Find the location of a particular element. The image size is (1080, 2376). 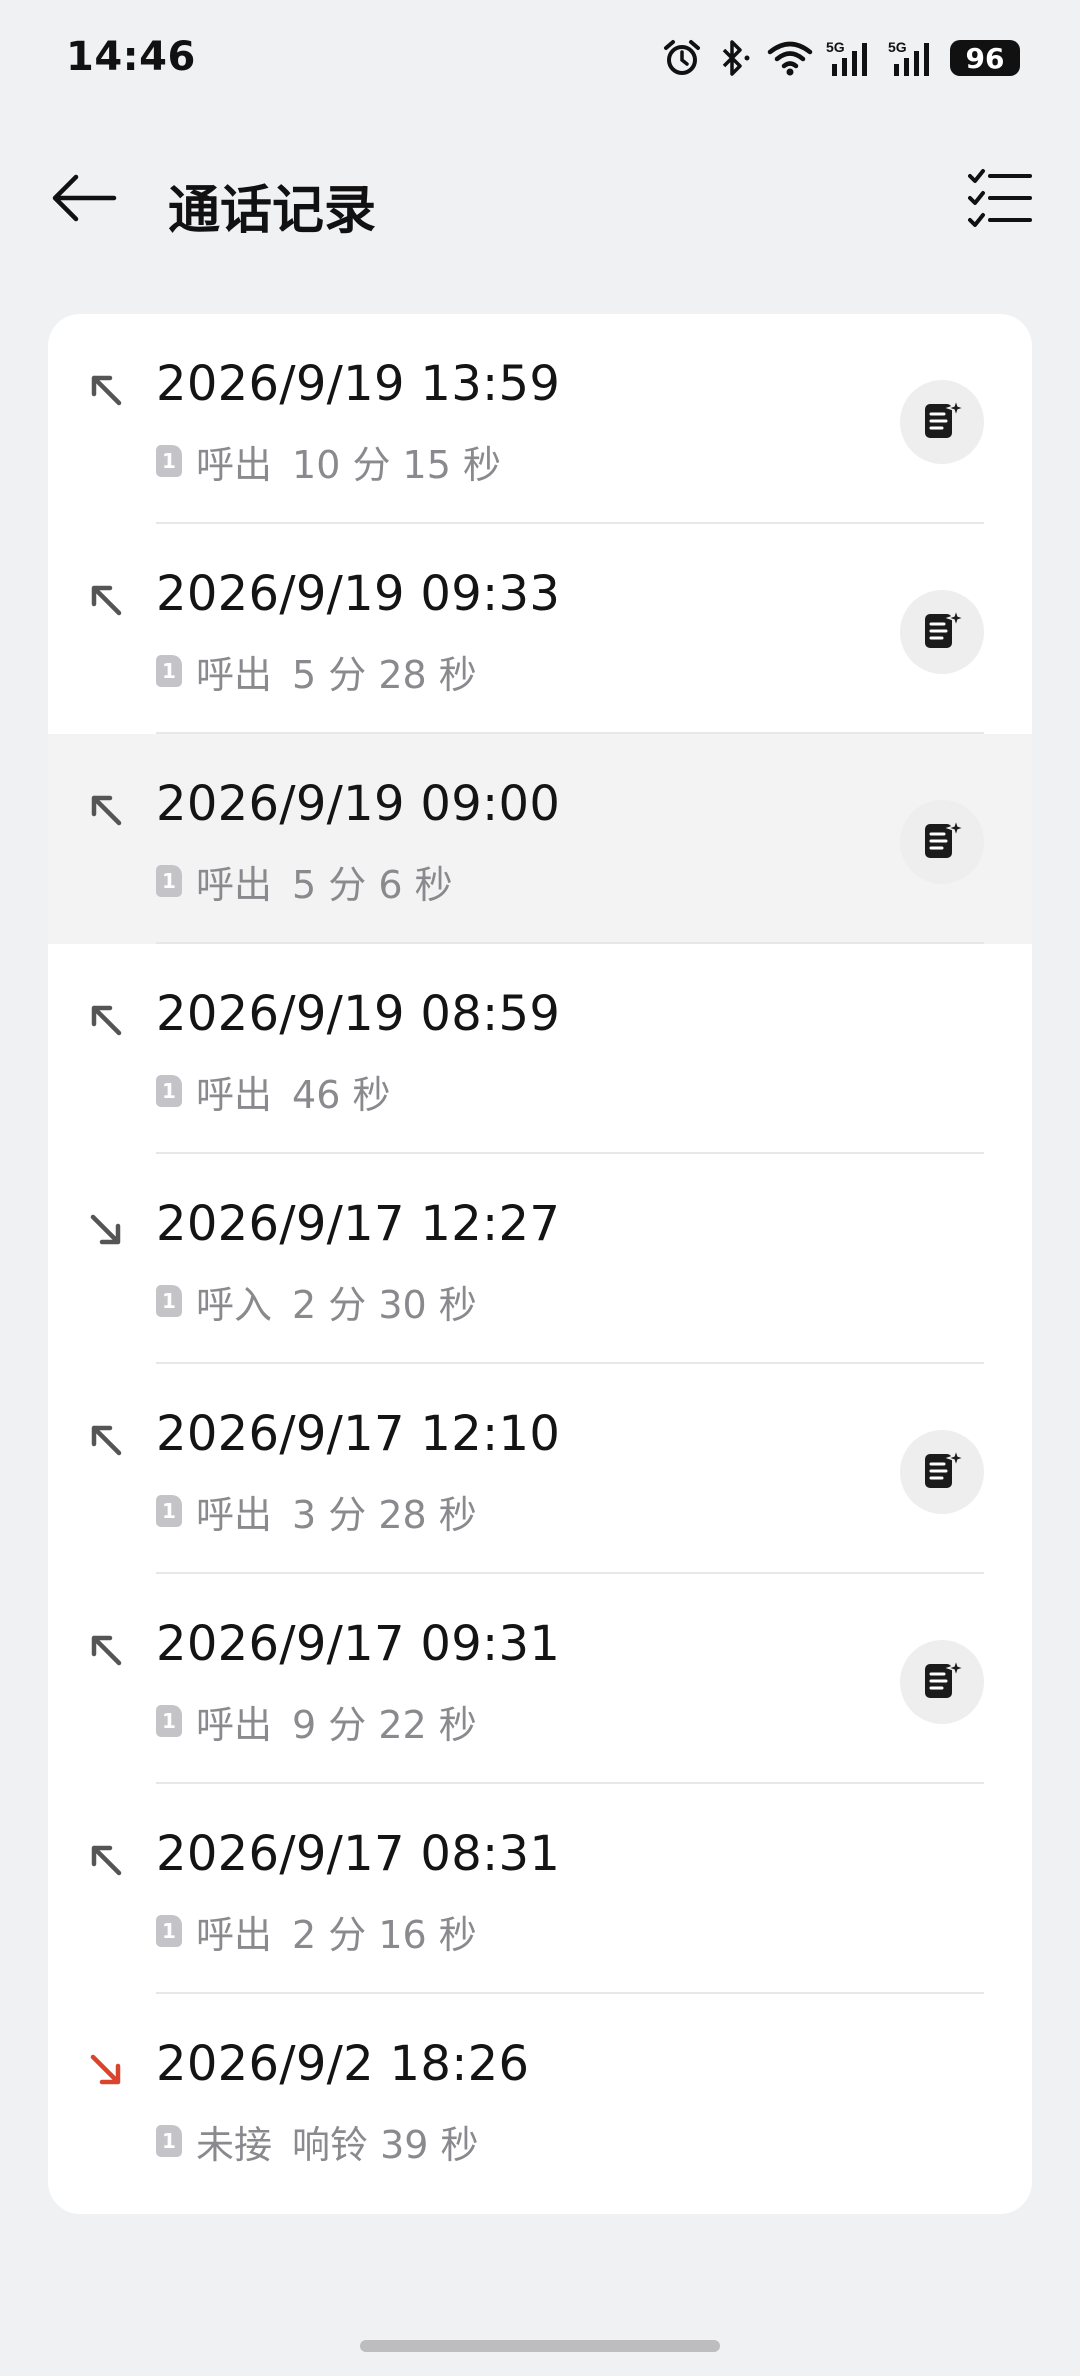

call-log-row: 2026/9/17 09:31 1 呼出 9 分 22 秒 is located at coordinates (540, 1679).